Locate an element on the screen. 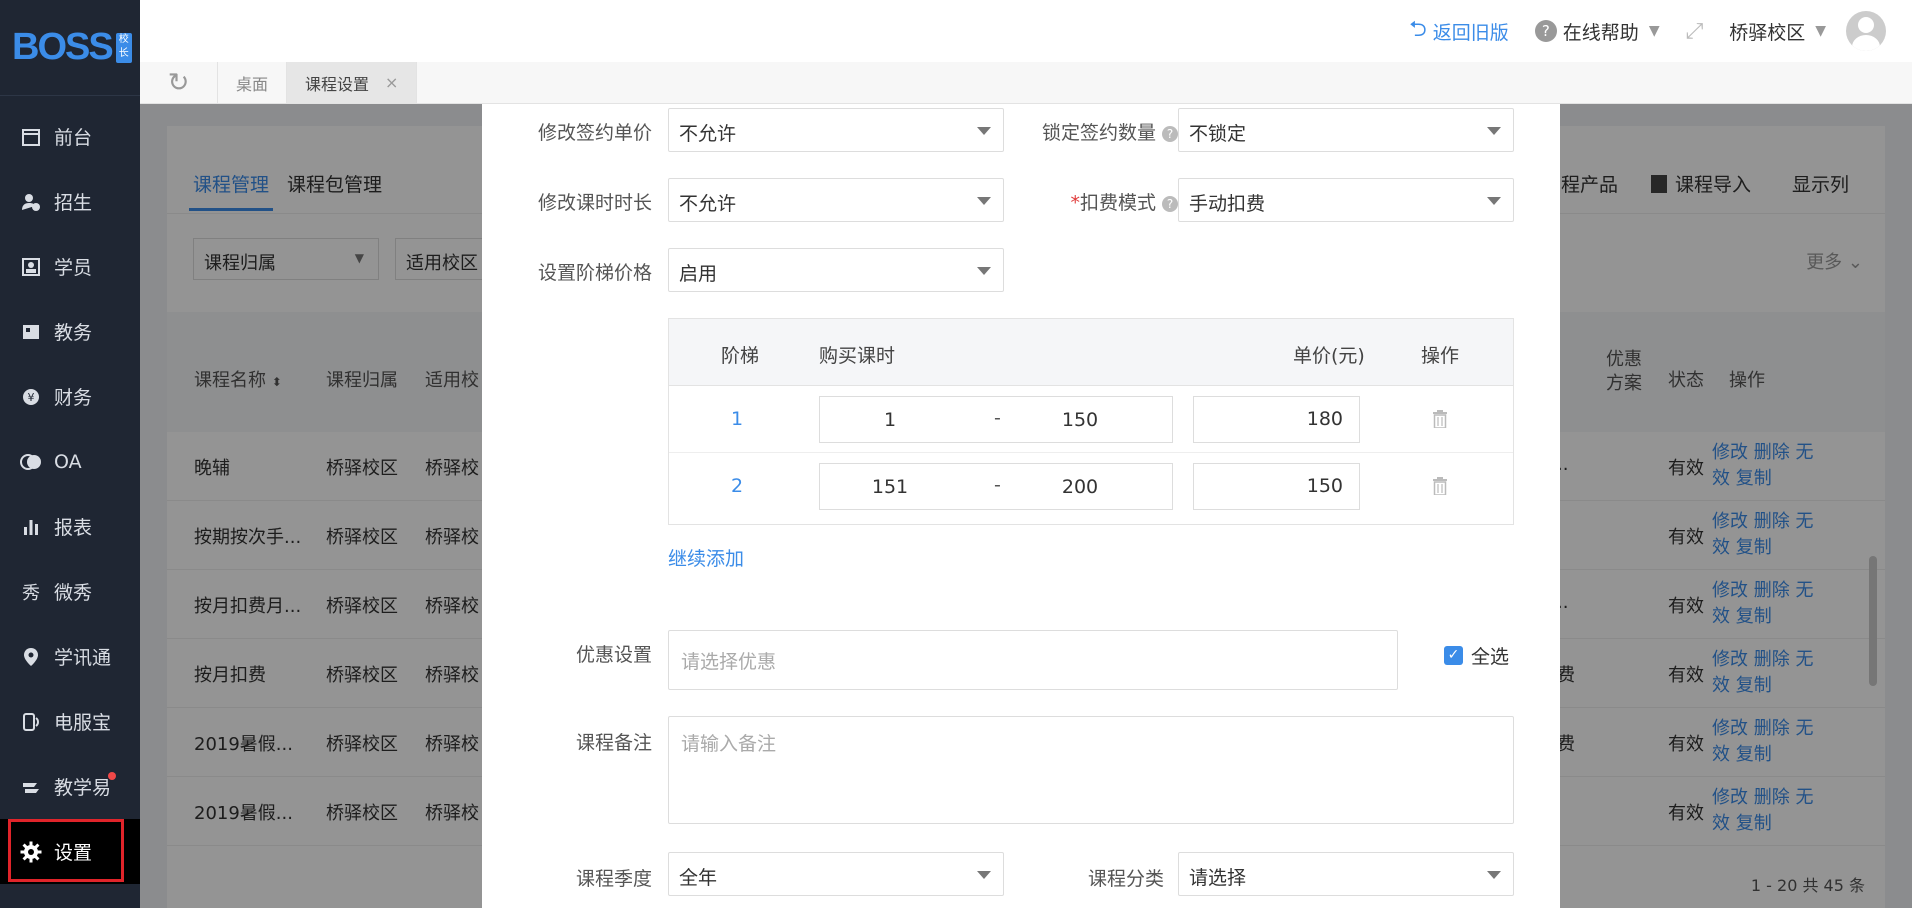  sidebar-item-weixiu: 秀 微秀 is located at coordinates (70, 591).